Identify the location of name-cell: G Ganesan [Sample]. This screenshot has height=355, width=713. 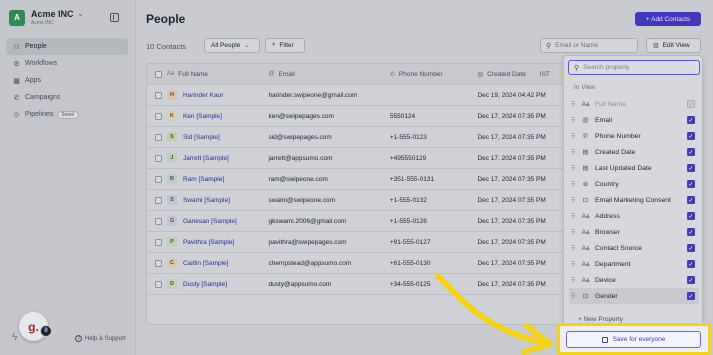
(213, 221).